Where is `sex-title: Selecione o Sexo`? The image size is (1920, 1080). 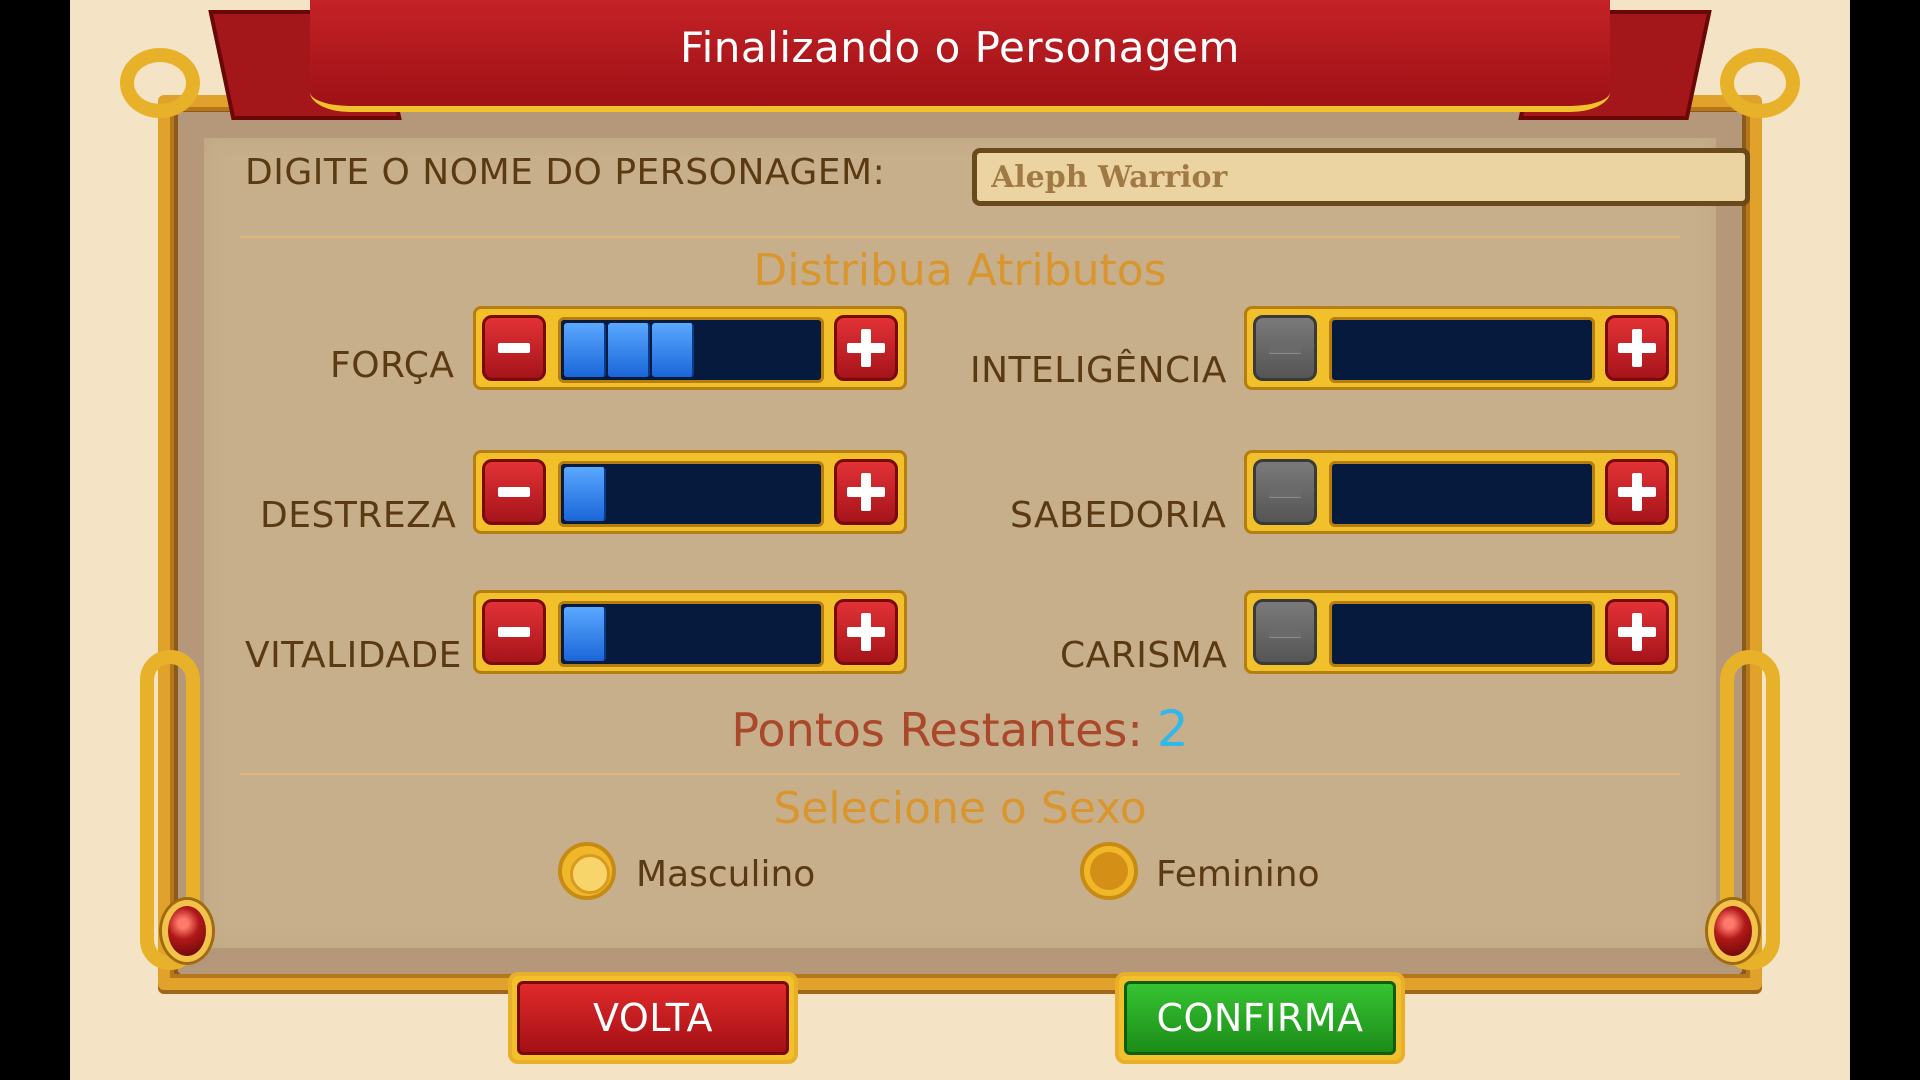
sex-title: Selecione o Sexo is located at coordinates (960, 808).